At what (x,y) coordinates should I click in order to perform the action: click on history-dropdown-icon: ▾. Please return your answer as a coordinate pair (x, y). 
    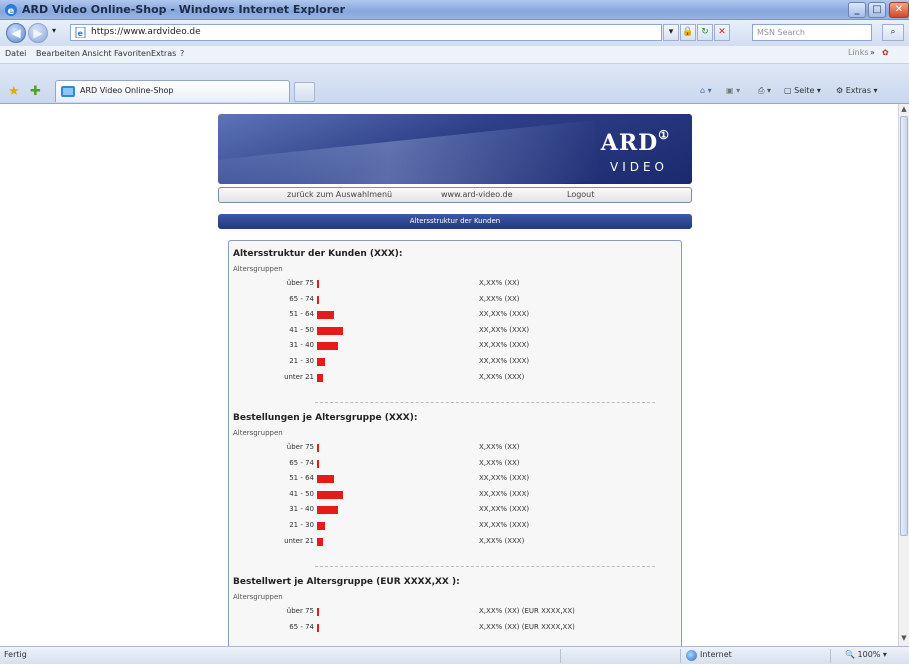
    Looking at the image, I should click on (54, 30).